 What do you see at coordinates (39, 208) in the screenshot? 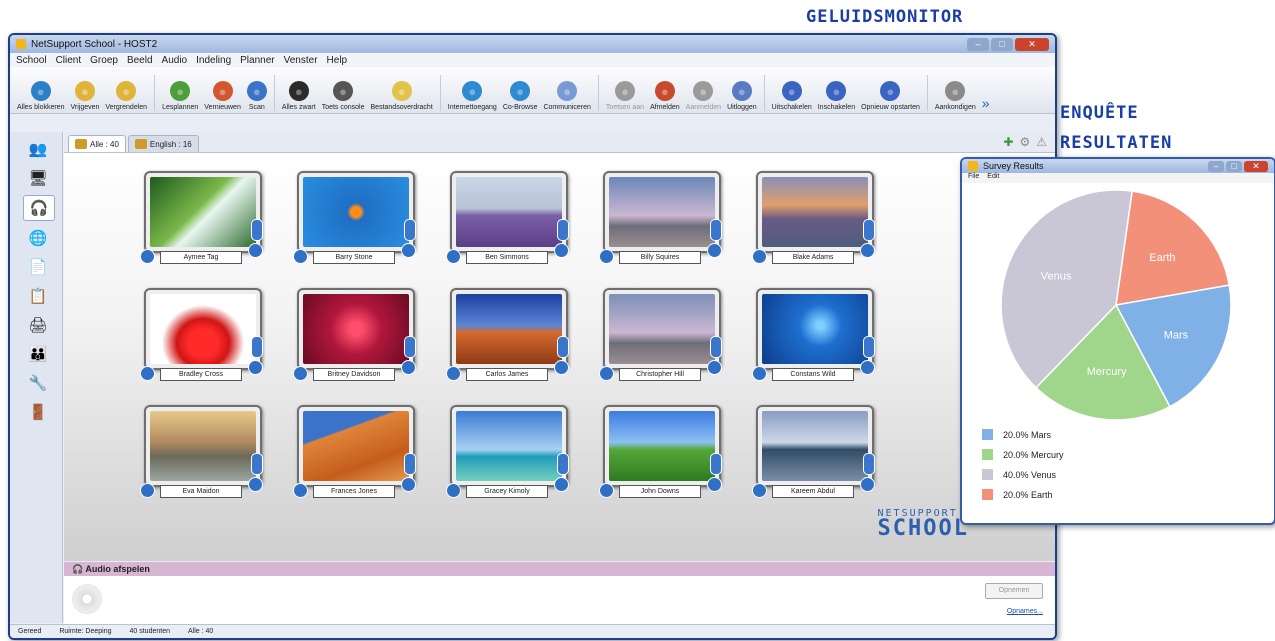
I see `sidebar-audio-icon: 🎧` at bounding box center [39, 208].